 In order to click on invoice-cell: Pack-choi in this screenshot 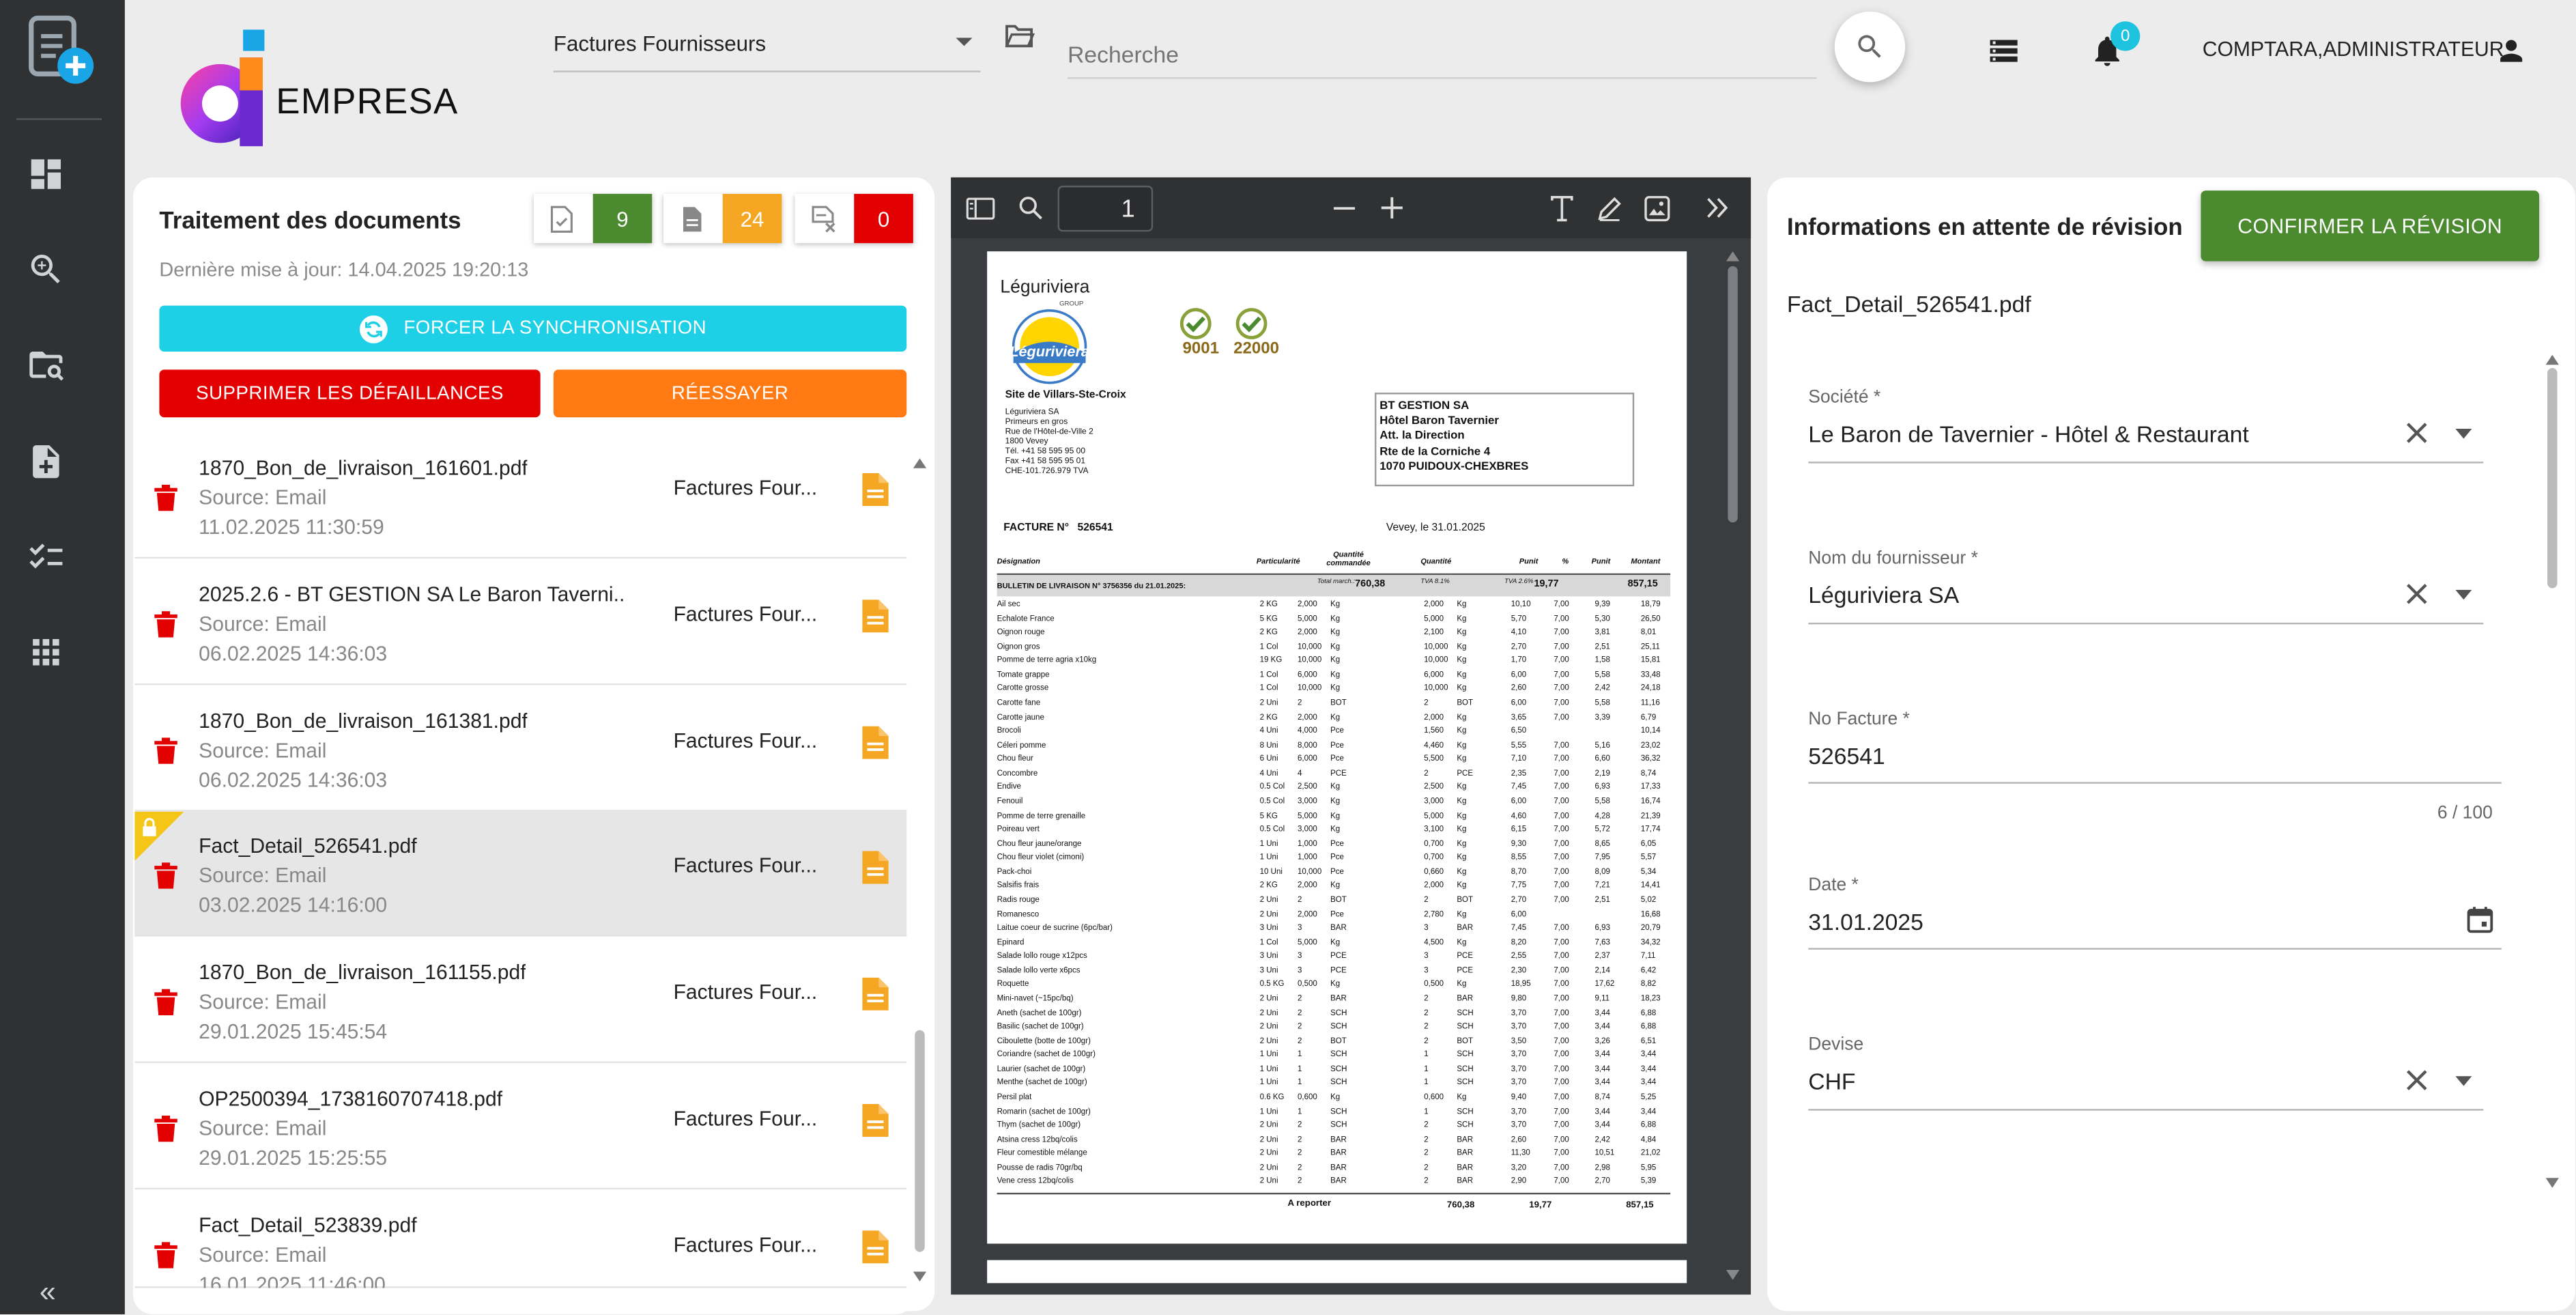, I will do `click(1014, 872)`.